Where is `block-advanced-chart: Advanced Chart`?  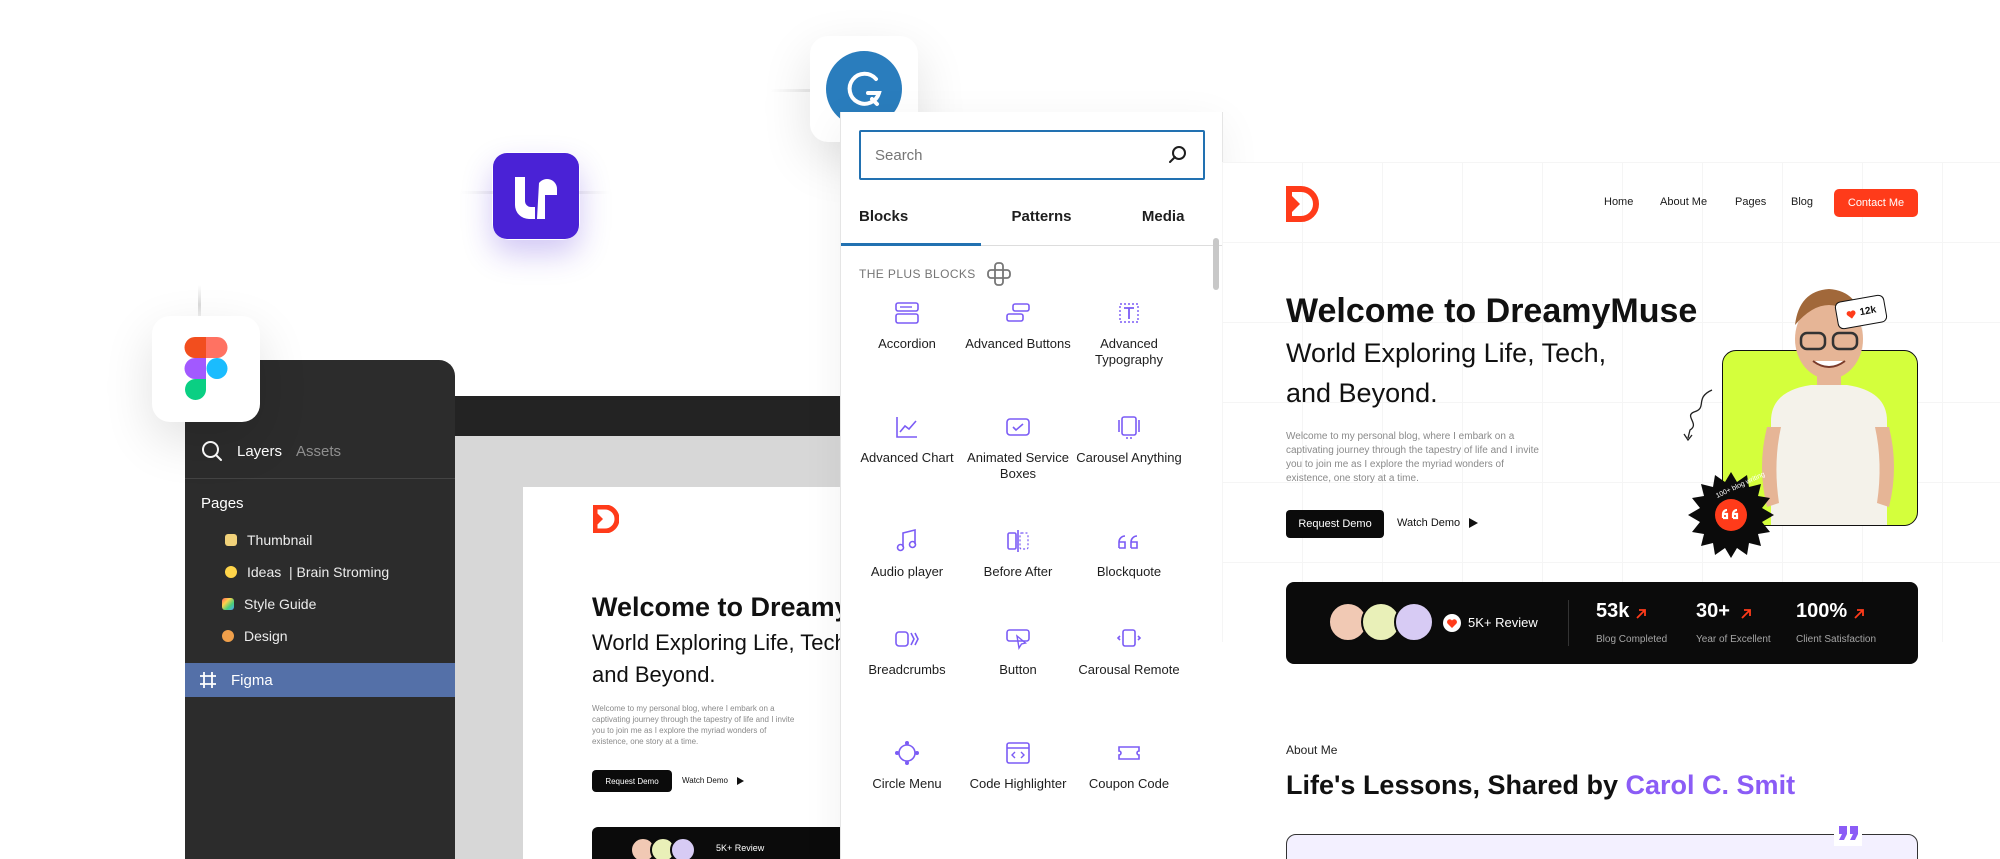
block-advanced-chart: Advanced Chart is located at coordinates (907, 440).